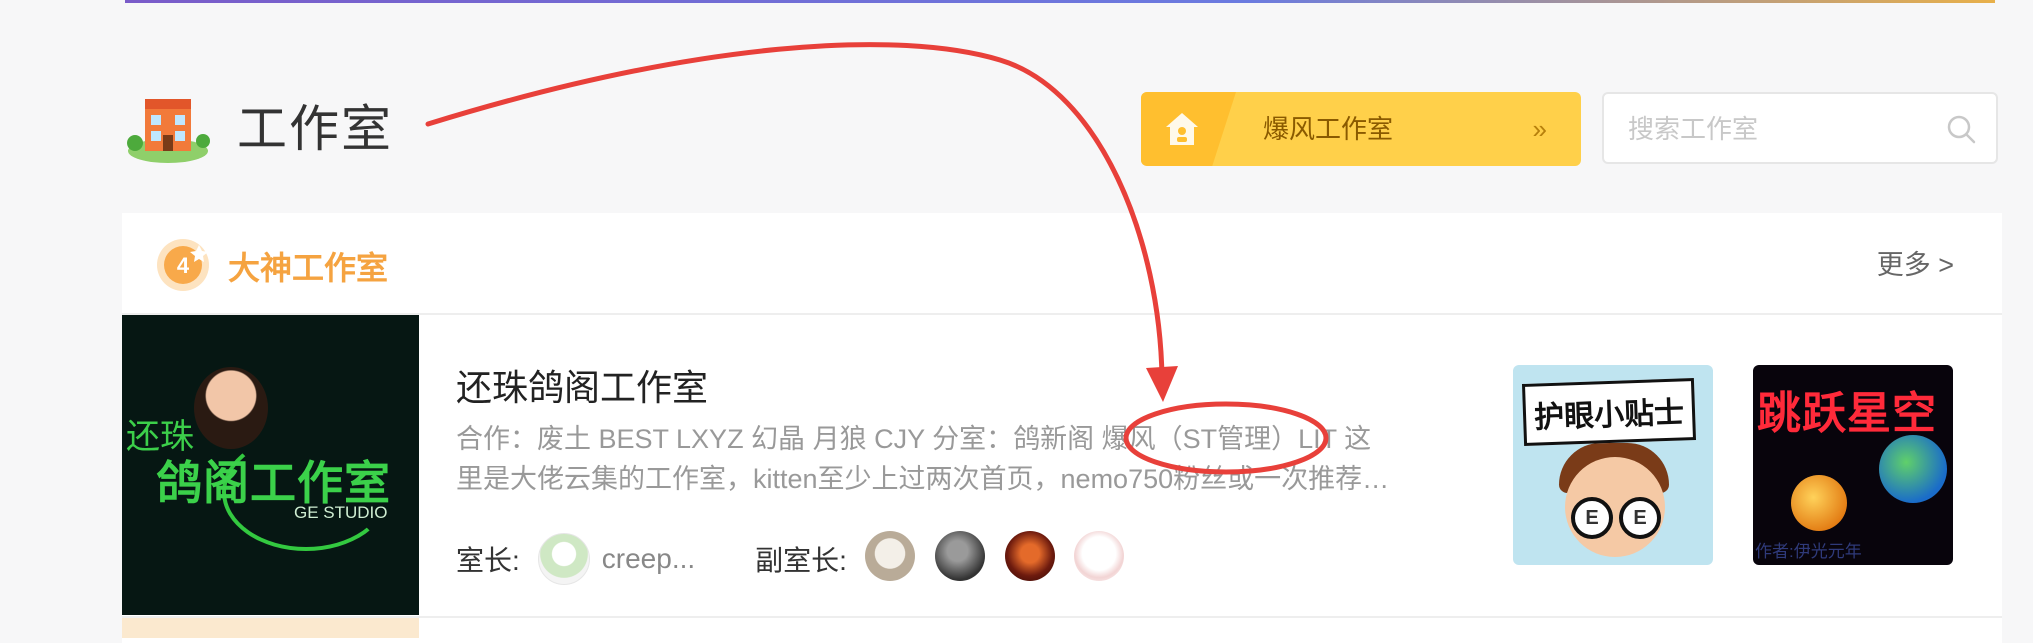  What do you see at coordinates (582, 385) in the screenshot?
I see `studio-name: 还珠鸽阁工作室` at bounding box center [582, 385].